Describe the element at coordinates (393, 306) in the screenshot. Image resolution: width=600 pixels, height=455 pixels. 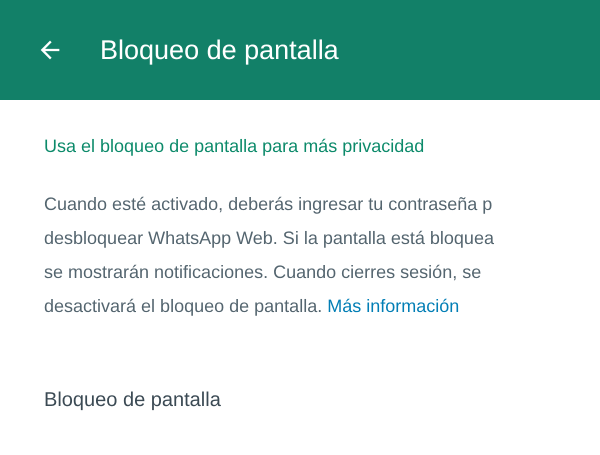
I see `more-info-link: Más información` at that location.